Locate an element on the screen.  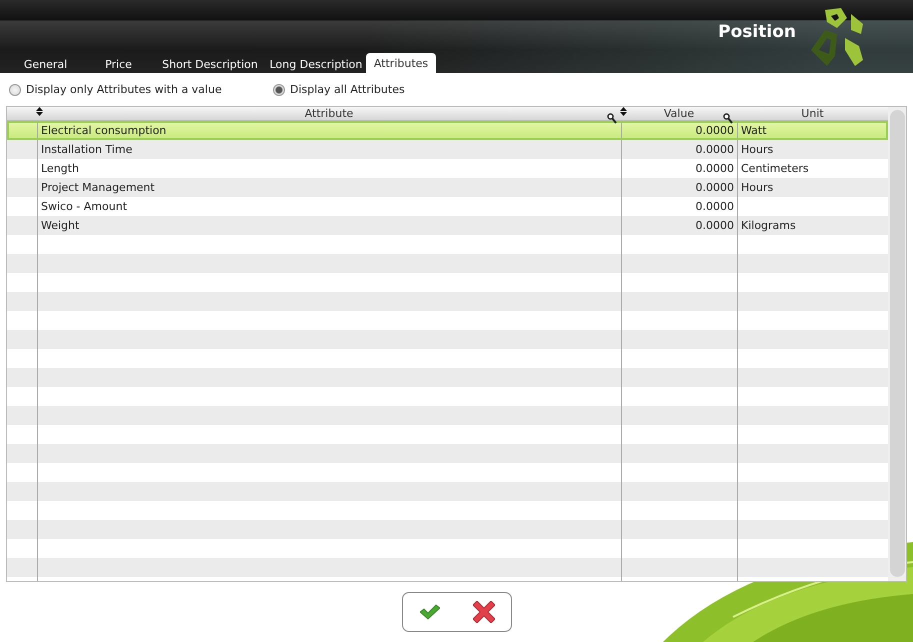
close-icon is located at coordinates (483, 612).